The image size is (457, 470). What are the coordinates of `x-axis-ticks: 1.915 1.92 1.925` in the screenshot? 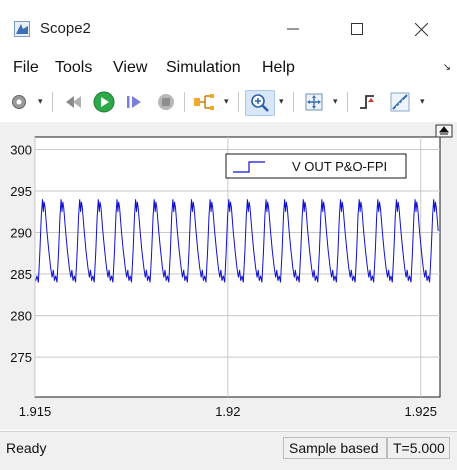 It's located at (228, 411).